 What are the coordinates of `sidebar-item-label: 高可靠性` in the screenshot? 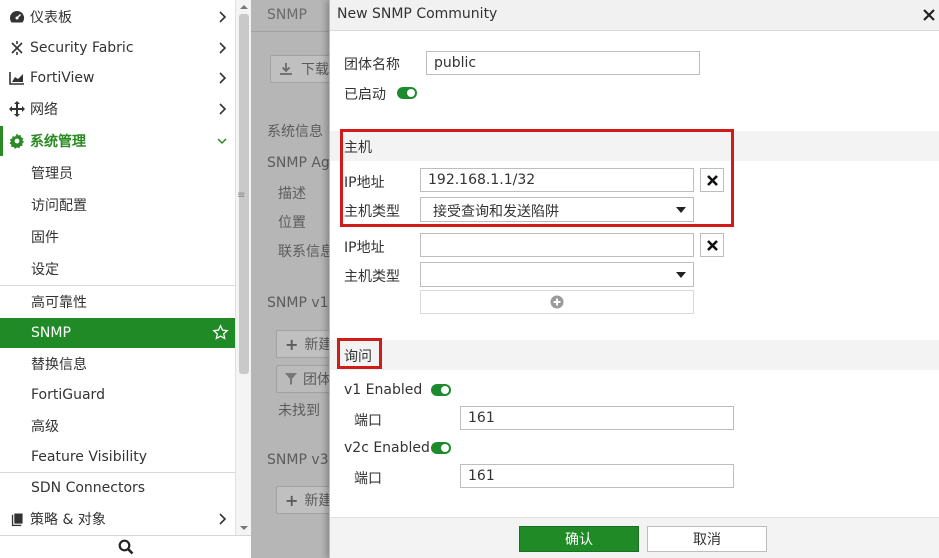 It's located at (59, 303).